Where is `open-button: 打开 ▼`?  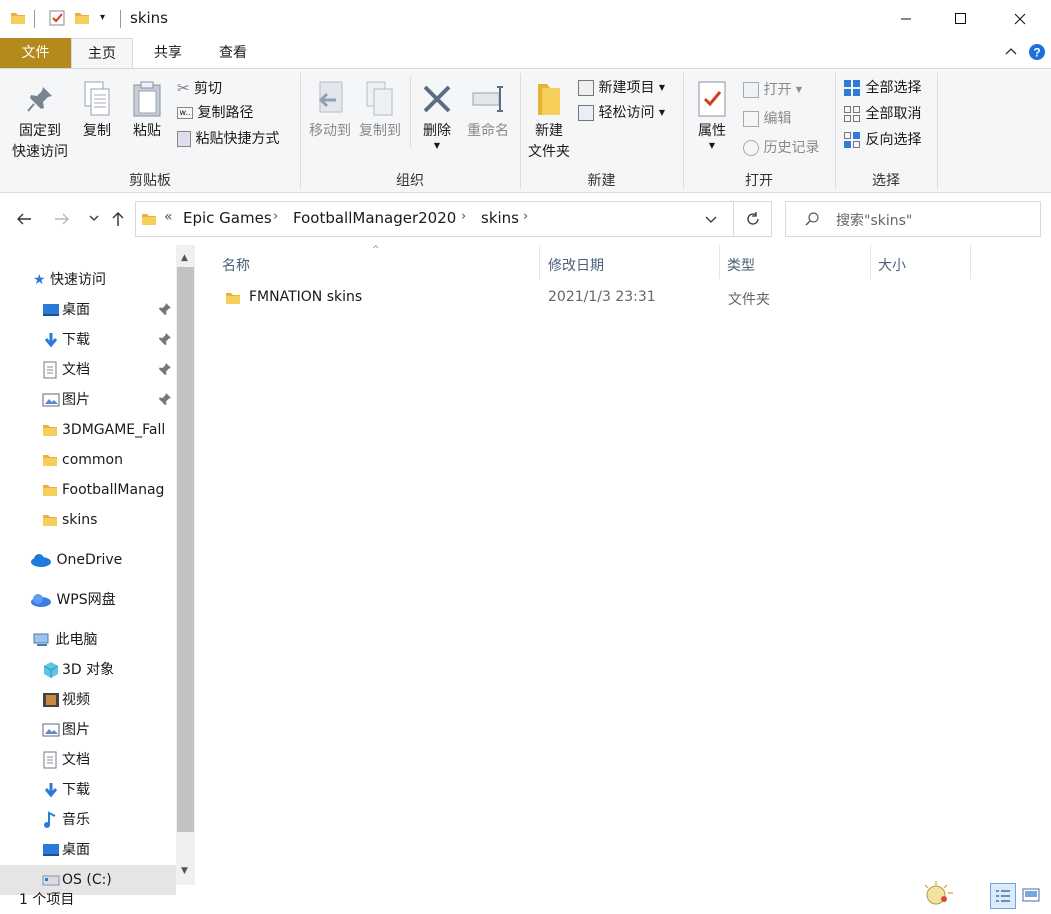
open-button: 打开 ▼ is located at coordinates (772, 90).